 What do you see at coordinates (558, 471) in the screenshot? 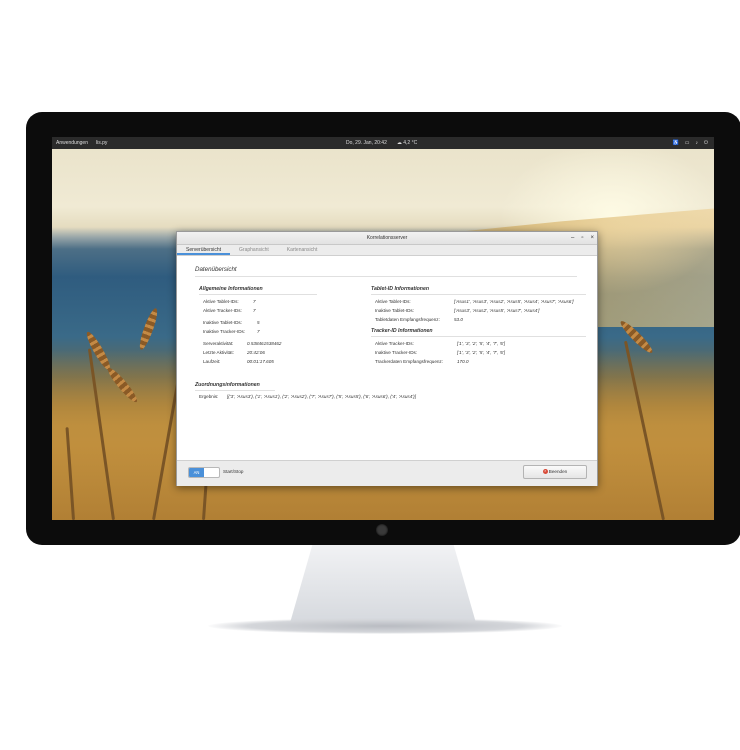
I see `quit-button-label: Beenden` at bounding box center [558, 471].